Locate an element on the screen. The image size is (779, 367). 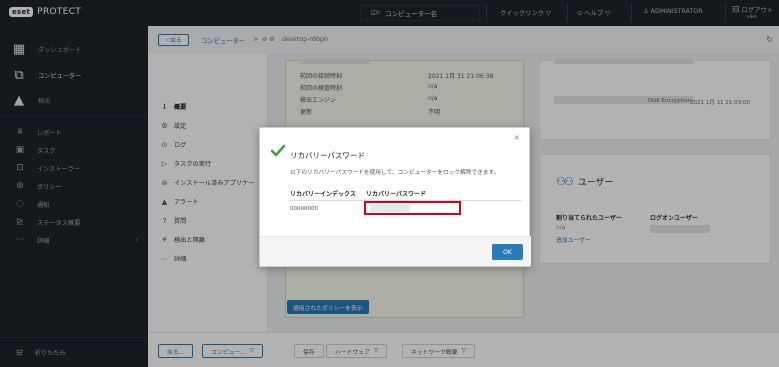
highlight-box is located at coordinates (412, 208).